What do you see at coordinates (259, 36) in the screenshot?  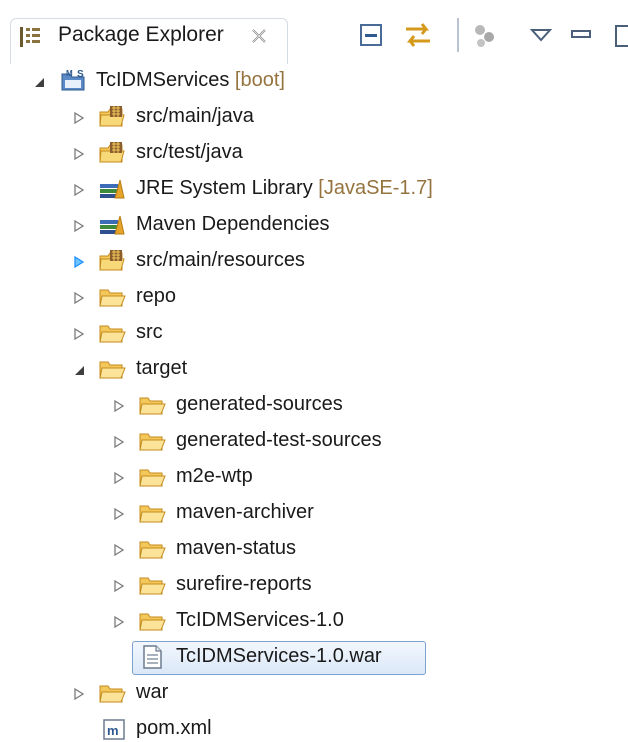 I see `close-icon` at bounding box center [259, 36].